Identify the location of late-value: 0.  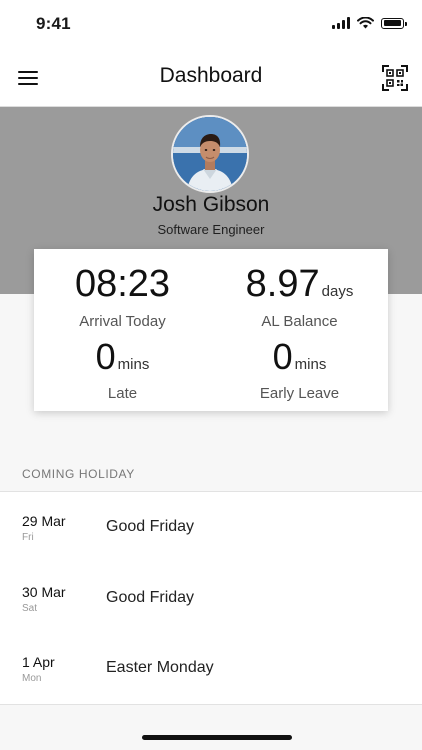
(105, 356).